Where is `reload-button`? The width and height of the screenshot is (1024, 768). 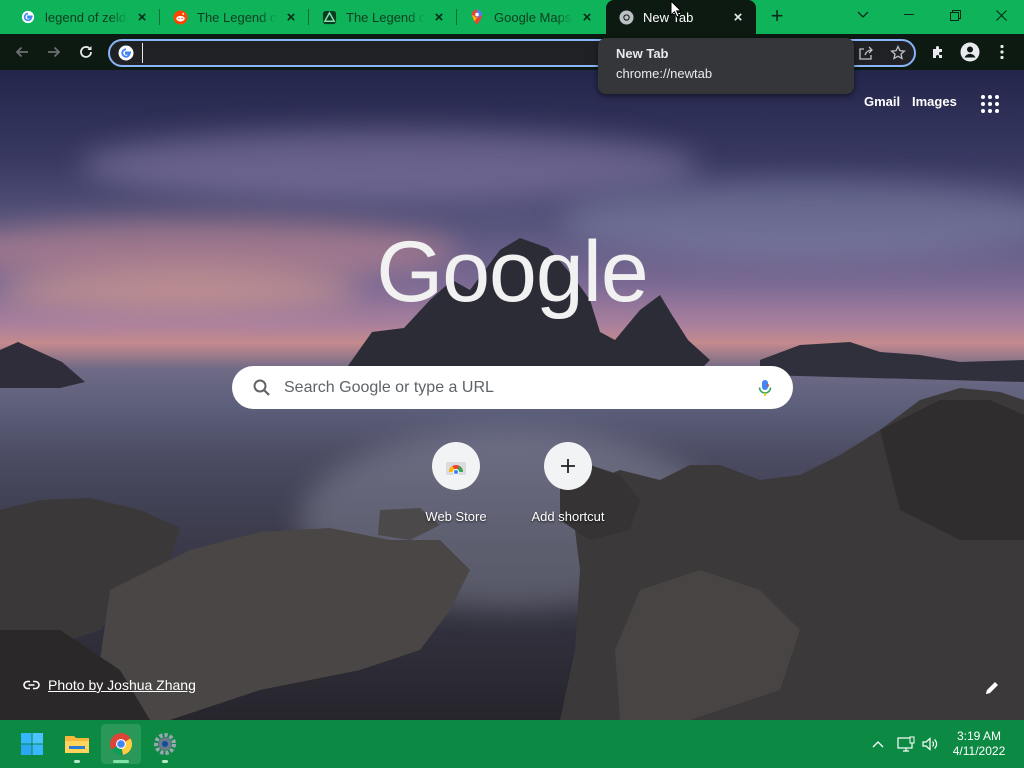 reload-button is located at coordinates (86, 52).